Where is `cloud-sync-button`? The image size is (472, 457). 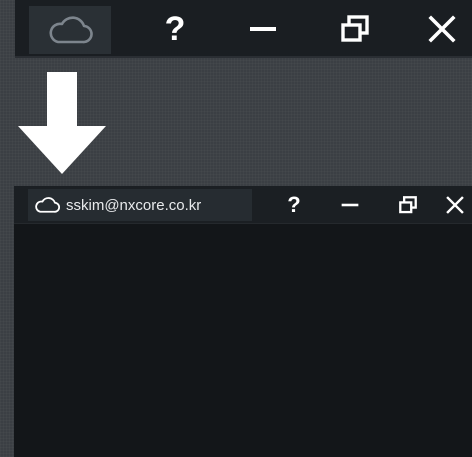
cloud-sync-button is located at coordinates (70, 30).